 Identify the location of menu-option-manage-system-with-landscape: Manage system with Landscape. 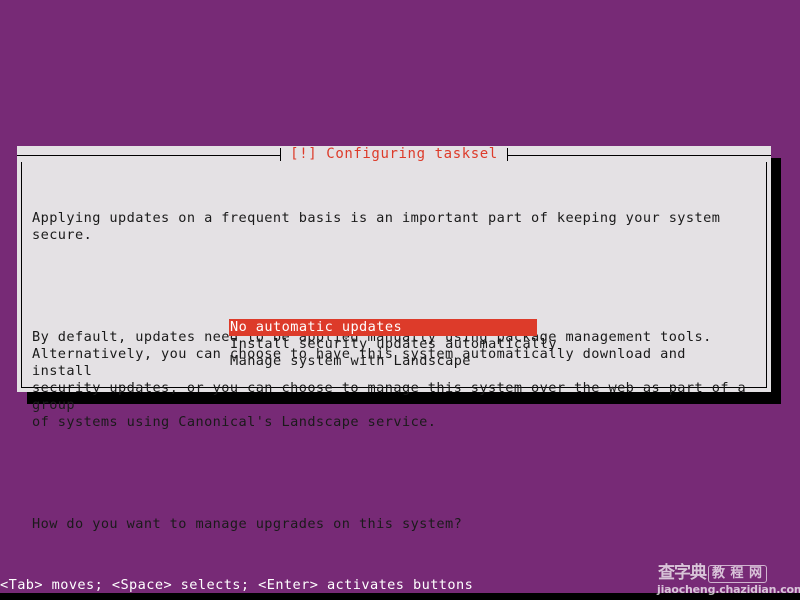
(383, 361).